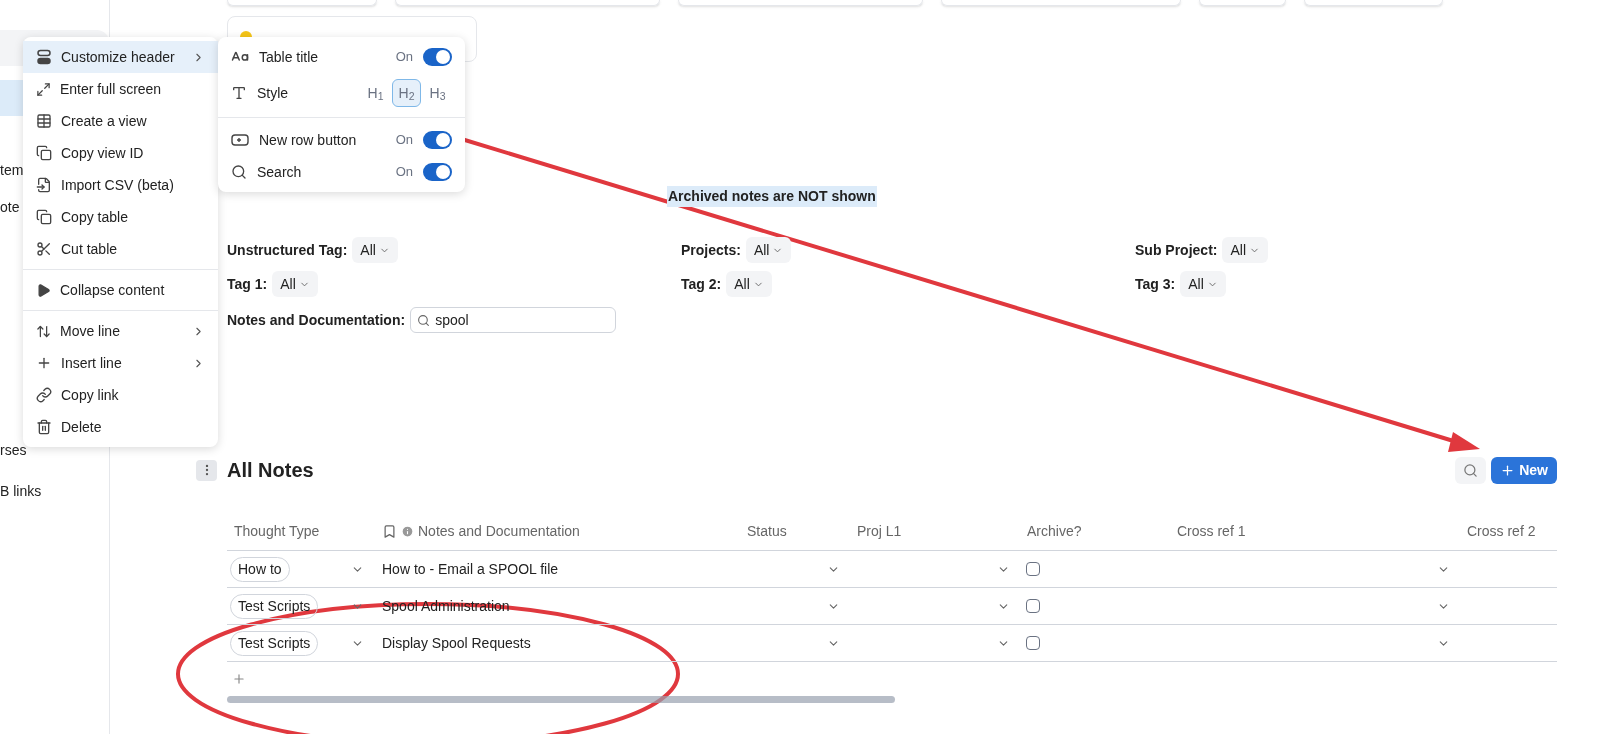  I want to click on trash-icon, so click(44, 427).